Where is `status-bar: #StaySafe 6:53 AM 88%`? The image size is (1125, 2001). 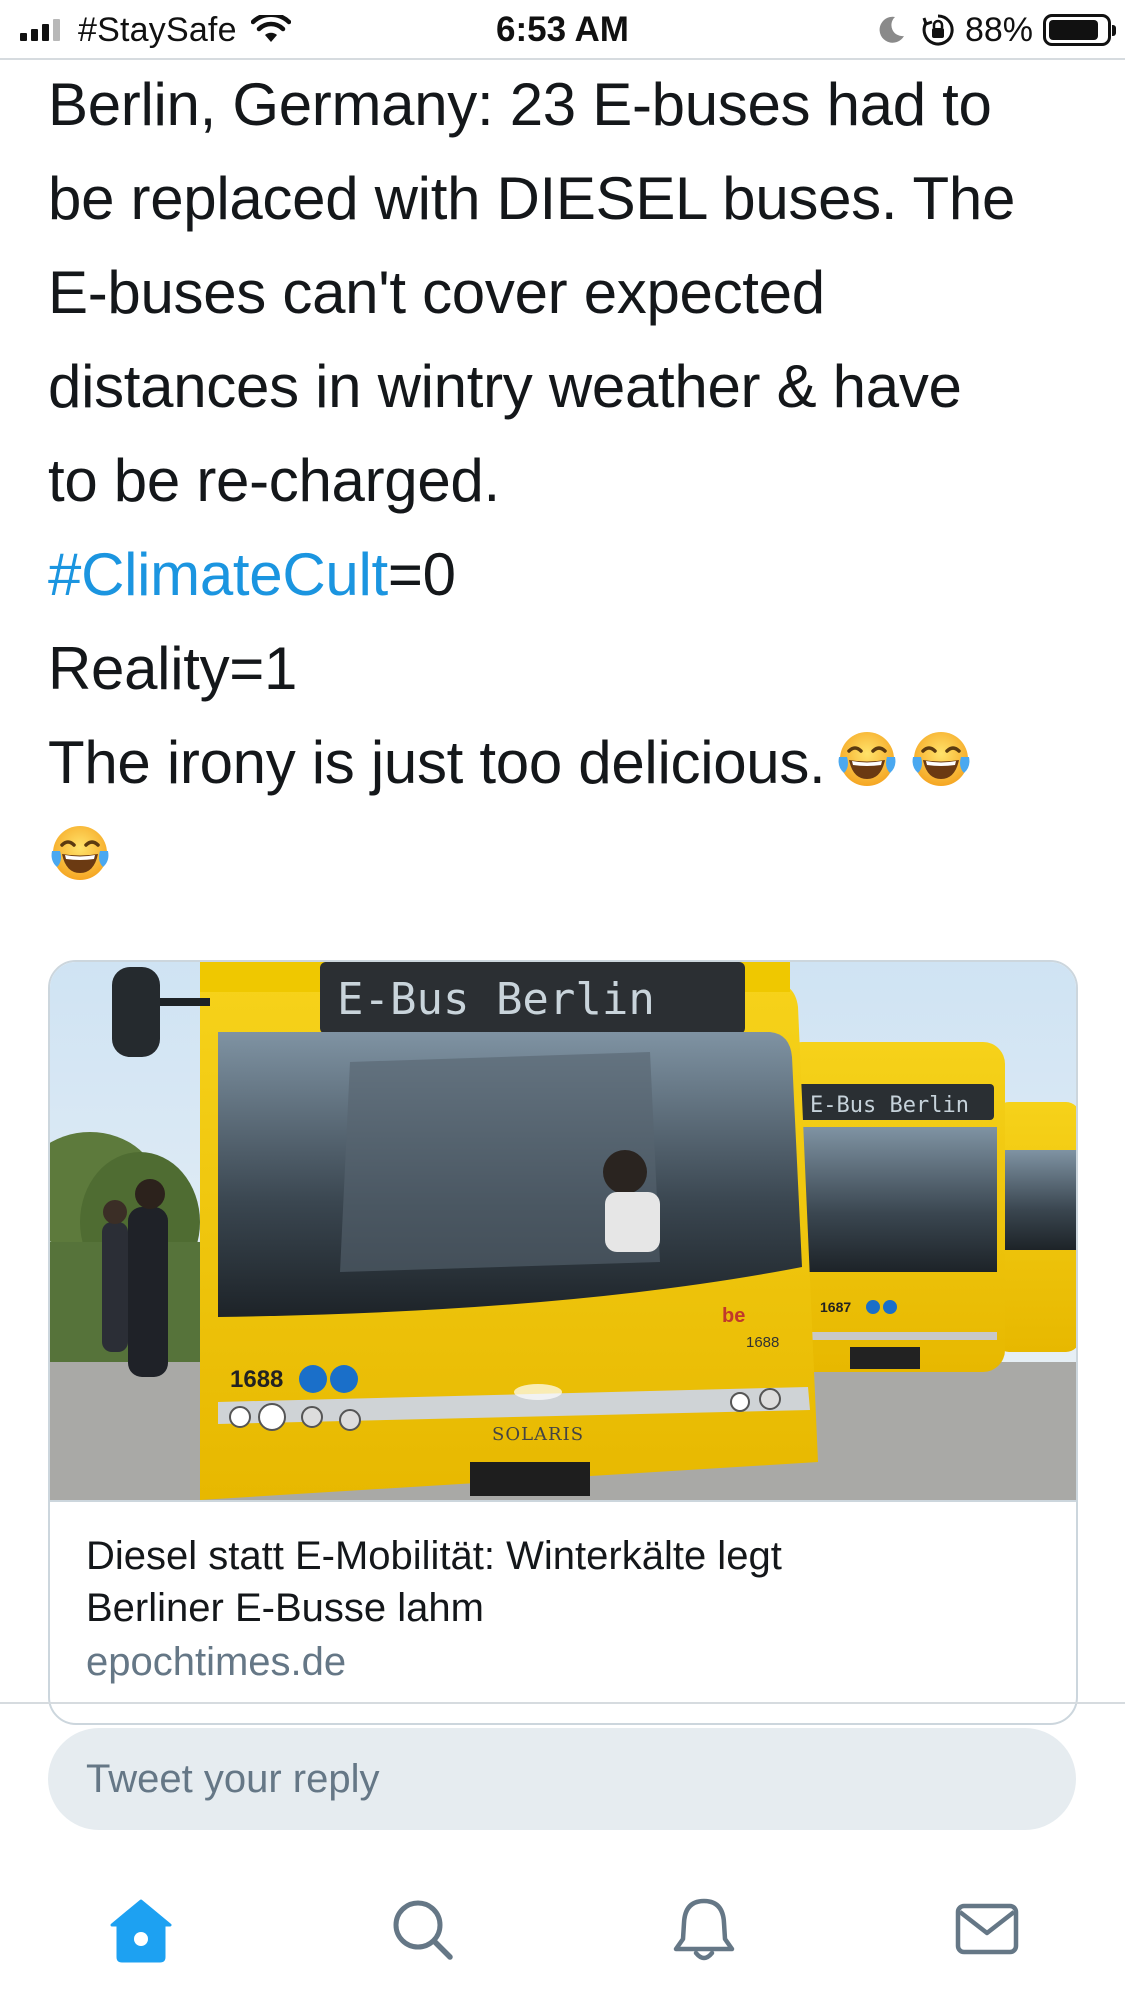 status-bar: #StaySafe 6:53 AM 88% is located at coordinates (562, 30).